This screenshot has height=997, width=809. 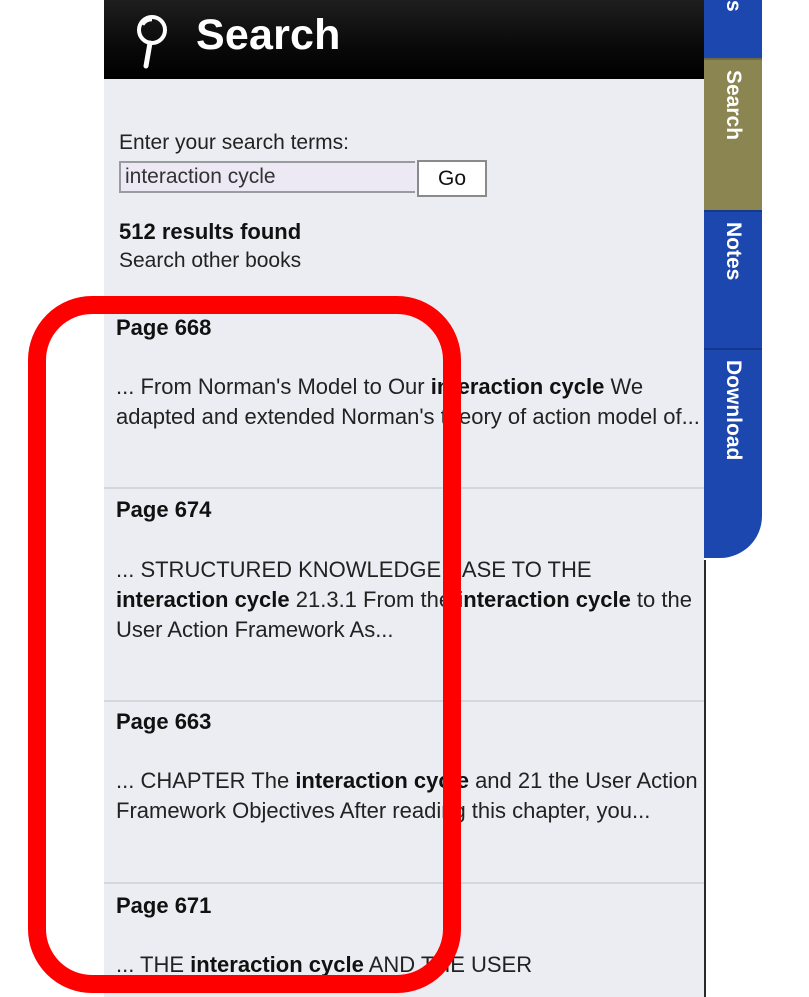 I want to click on results-count: 512 results found, so click(x=210, y=231).